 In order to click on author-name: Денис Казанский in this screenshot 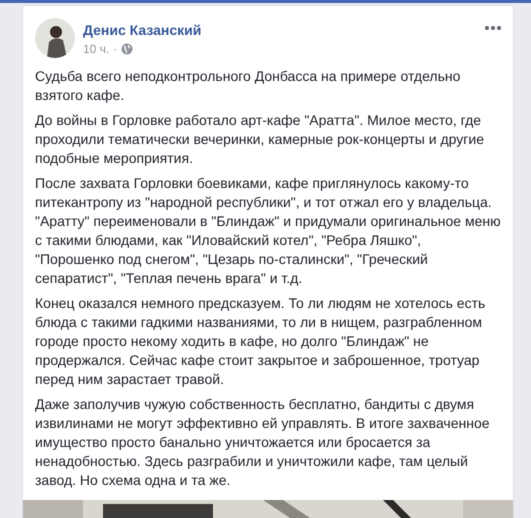, I will do `click(280, 30)`.